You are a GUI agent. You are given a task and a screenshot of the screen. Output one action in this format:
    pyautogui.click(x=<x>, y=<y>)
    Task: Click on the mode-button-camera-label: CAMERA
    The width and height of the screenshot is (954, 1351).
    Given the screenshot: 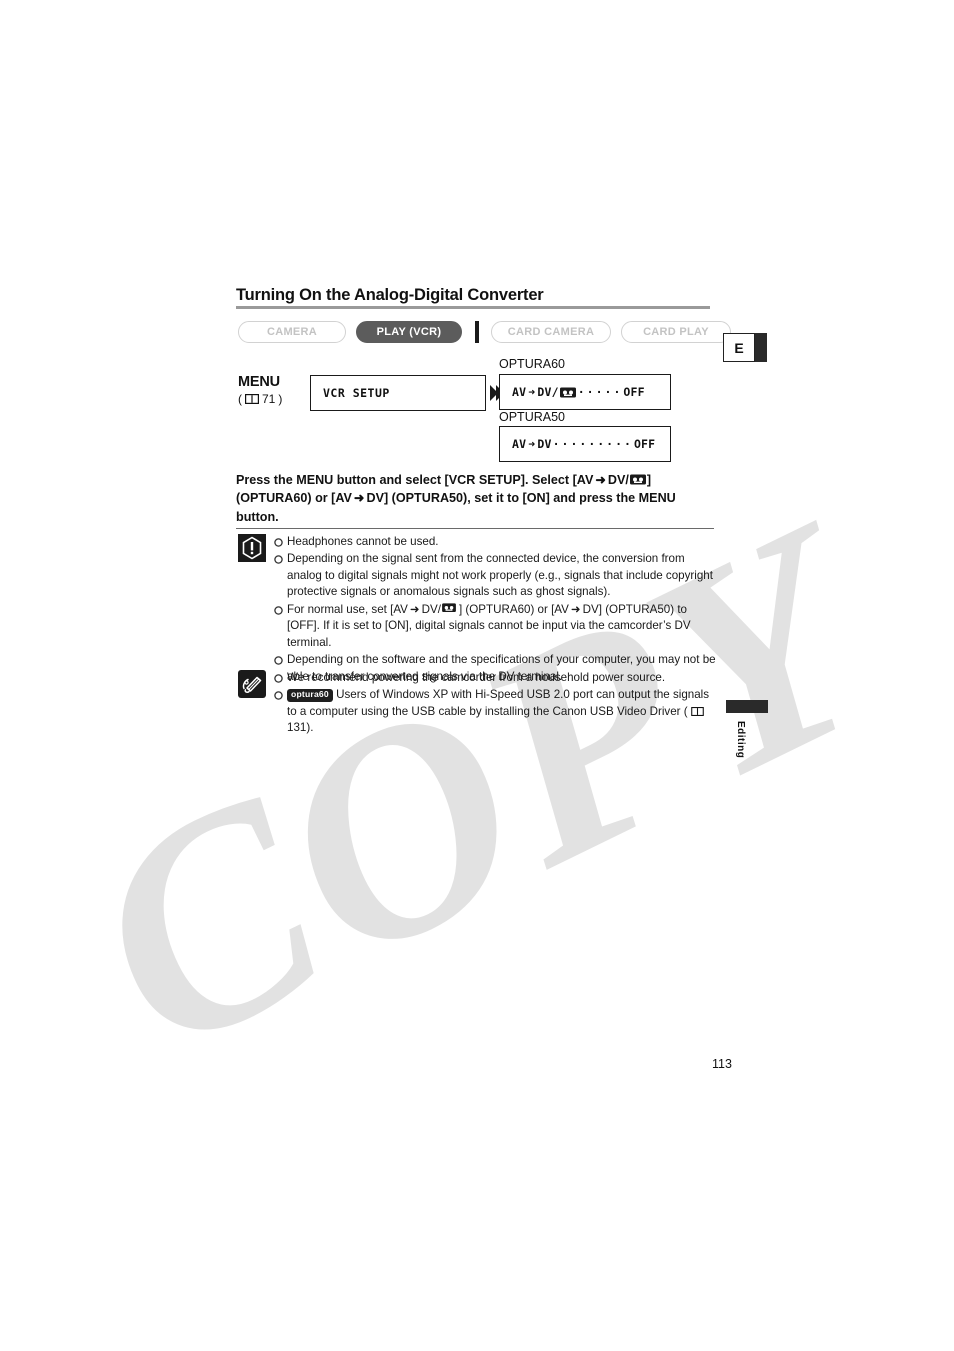 What is the action you would take?
    pyautogui.click(x=292, y=332)
    